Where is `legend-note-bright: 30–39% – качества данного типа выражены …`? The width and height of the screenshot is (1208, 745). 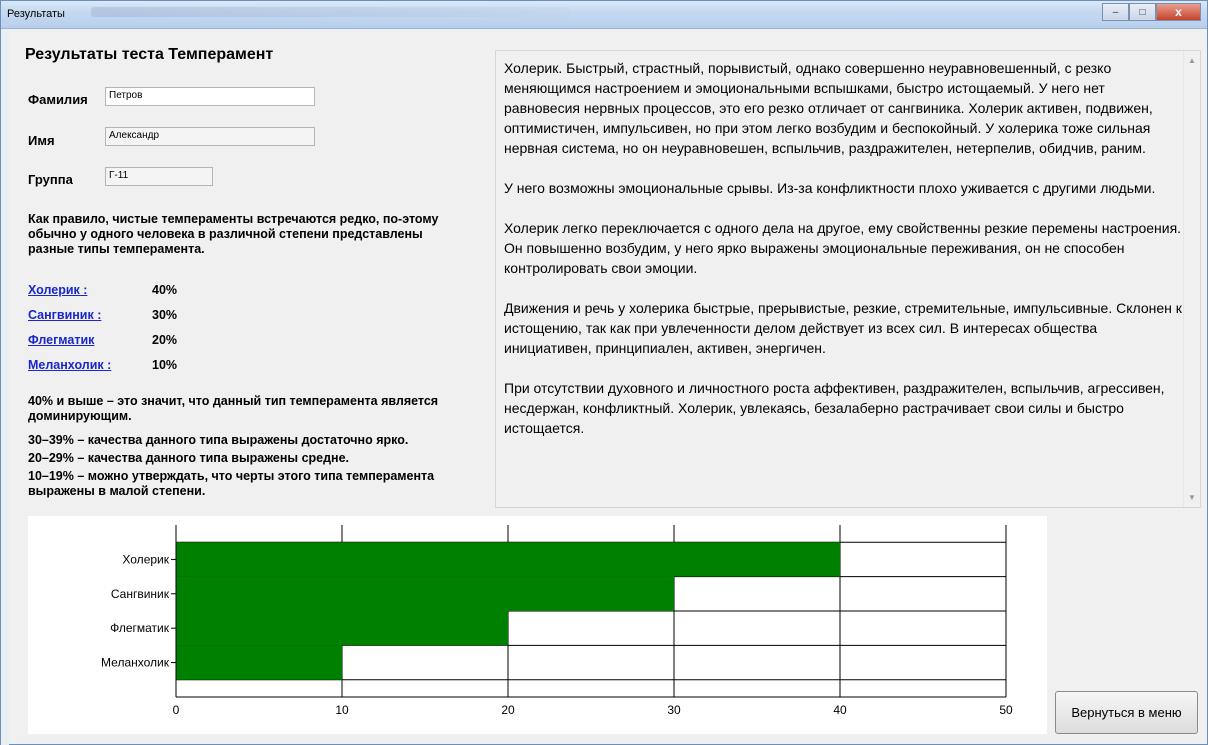 legend-note-bright: 30–39% – качества данного типа выражены … is located at coordinates (218, 440).